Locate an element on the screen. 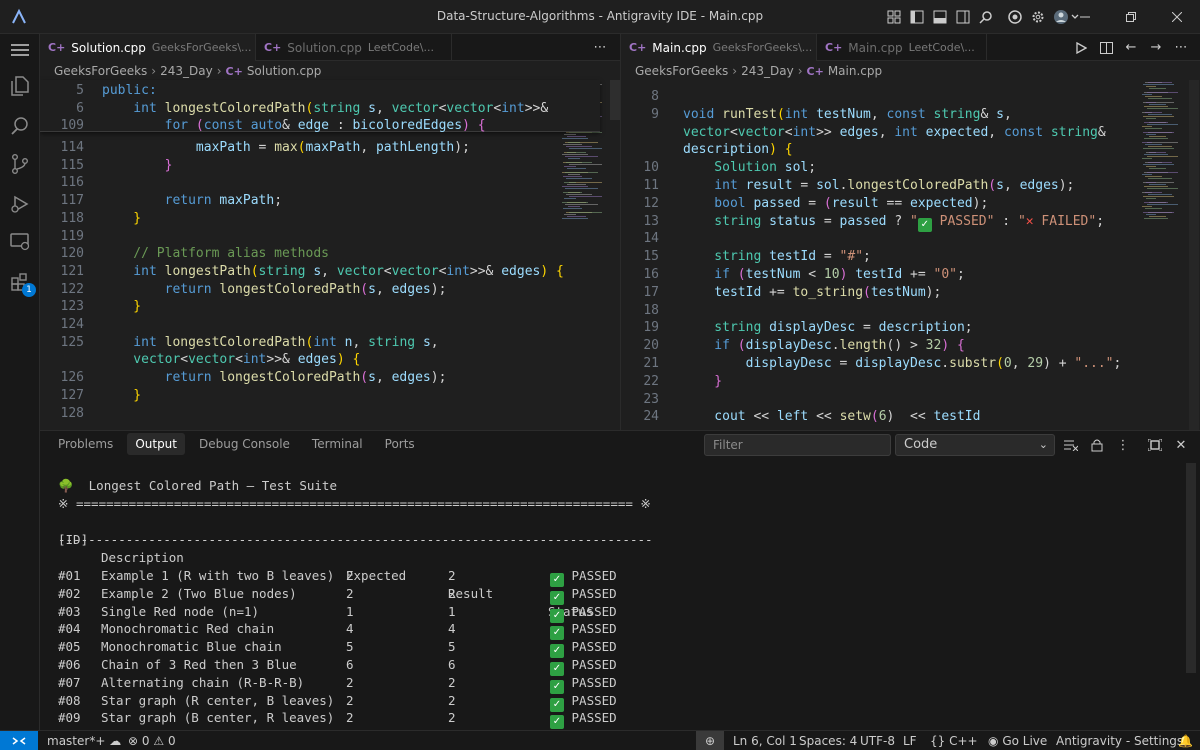 Image resolution: width=1200 pixels, height=750 pixels. toggle-panel-icon is located at coordinates (940, 17).